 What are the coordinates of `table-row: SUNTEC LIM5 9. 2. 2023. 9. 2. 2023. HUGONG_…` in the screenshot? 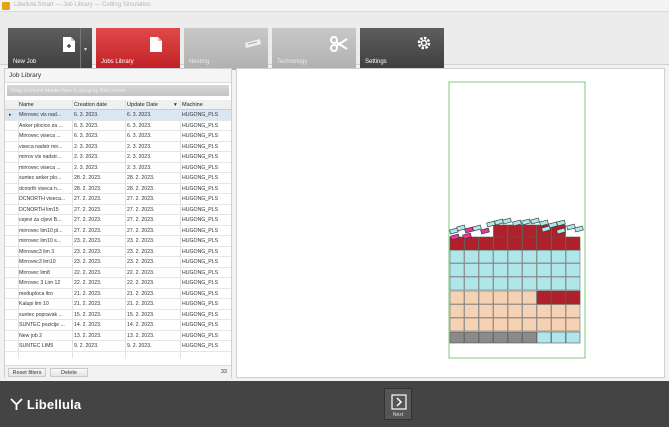 It's located at (118, 346).